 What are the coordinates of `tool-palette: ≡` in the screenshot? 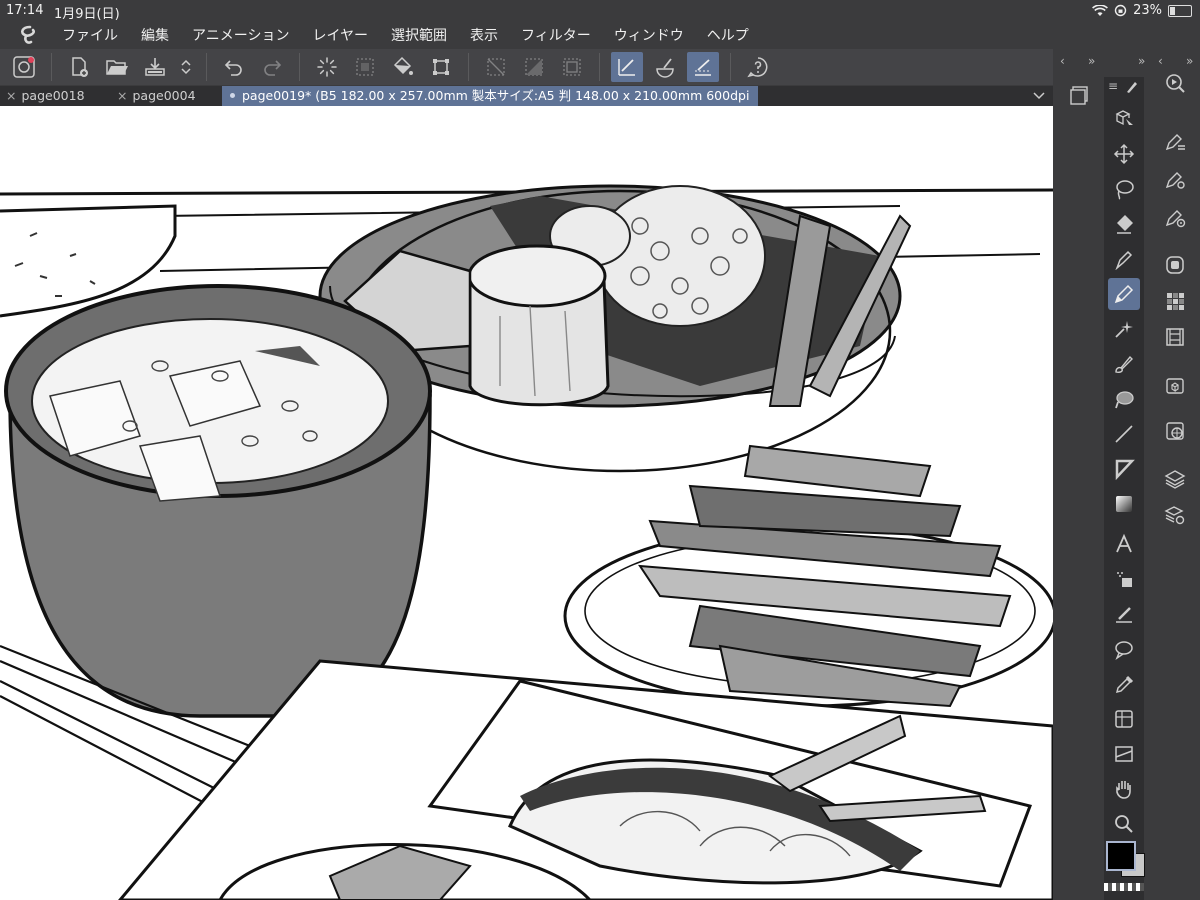 It's located at (1124, 488).